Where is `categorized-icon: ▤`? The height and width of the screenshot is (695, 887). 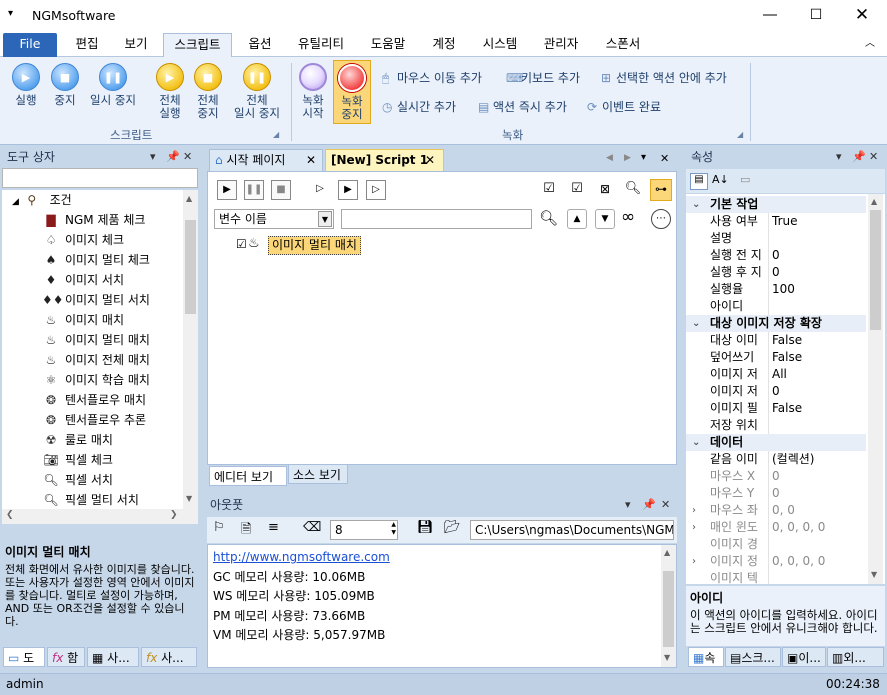
categorized-icon: ▤ is located at coordinates (699, 181).